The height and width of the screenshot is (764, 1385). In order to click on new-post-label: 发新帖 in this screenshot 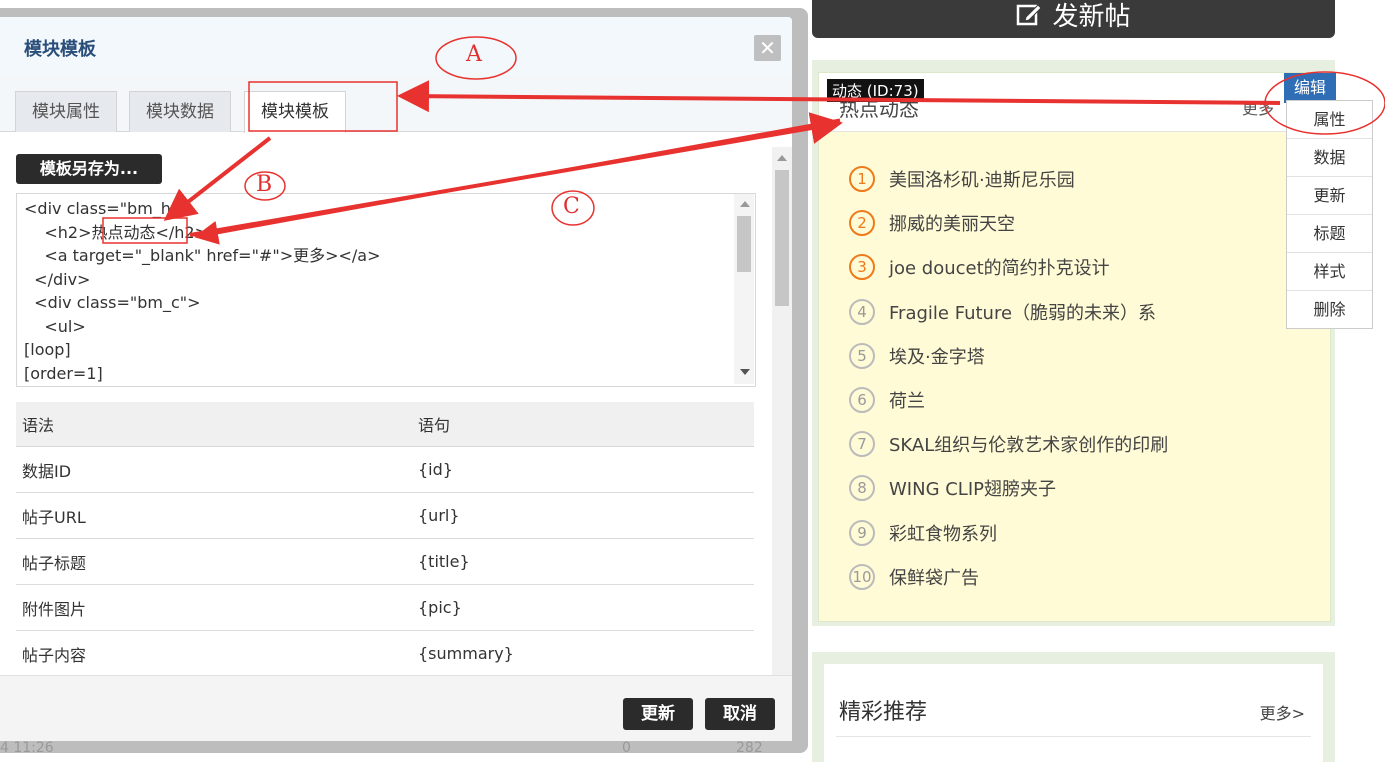, I will do `click(1091, 16)`.